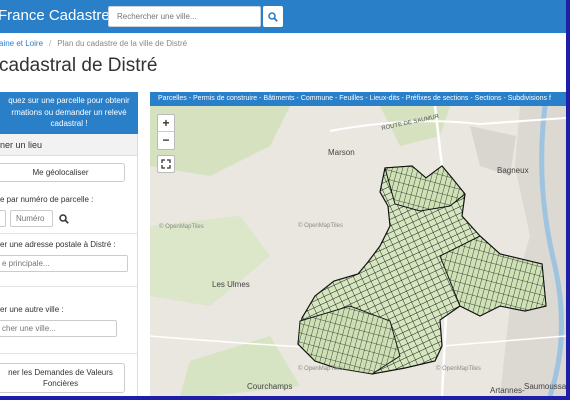 The image size is (570, 400). What do you see at coordinates (68, 145) in the screenshot?
I see `sidebar-heading: ner un lieu` at bounding box center [68, 145].